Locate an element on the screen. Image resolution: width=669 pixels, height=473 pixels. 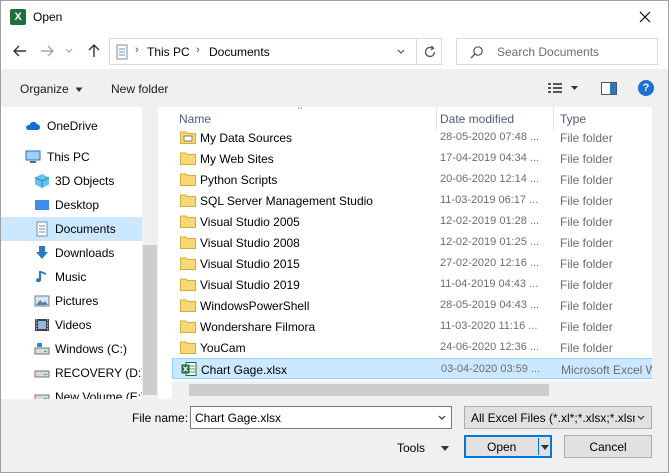
open-options-dropdown-button is located at coordinates (545, 447).